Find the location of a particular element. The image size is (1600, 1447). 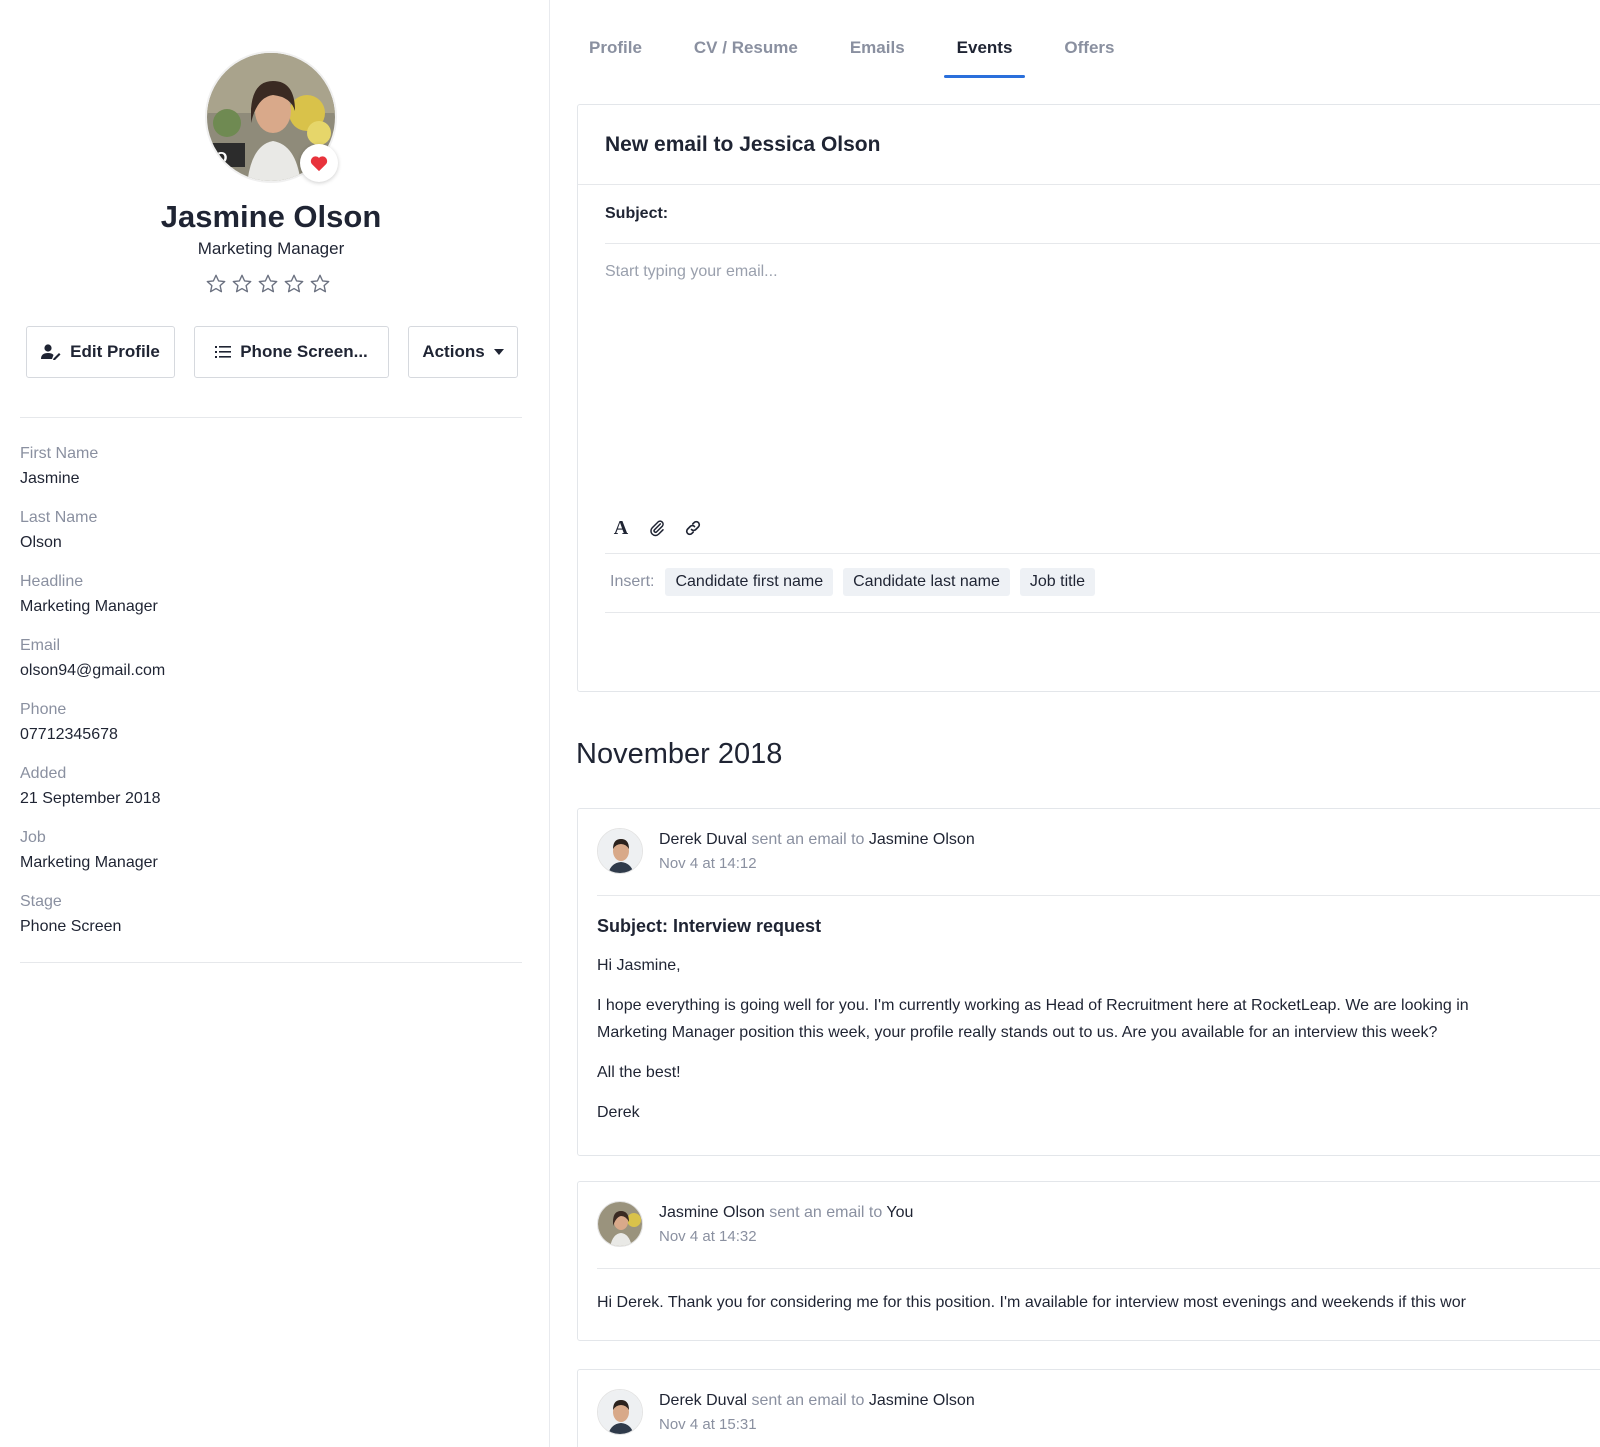

field-label-added: Added is located at coordinates (43, 773).